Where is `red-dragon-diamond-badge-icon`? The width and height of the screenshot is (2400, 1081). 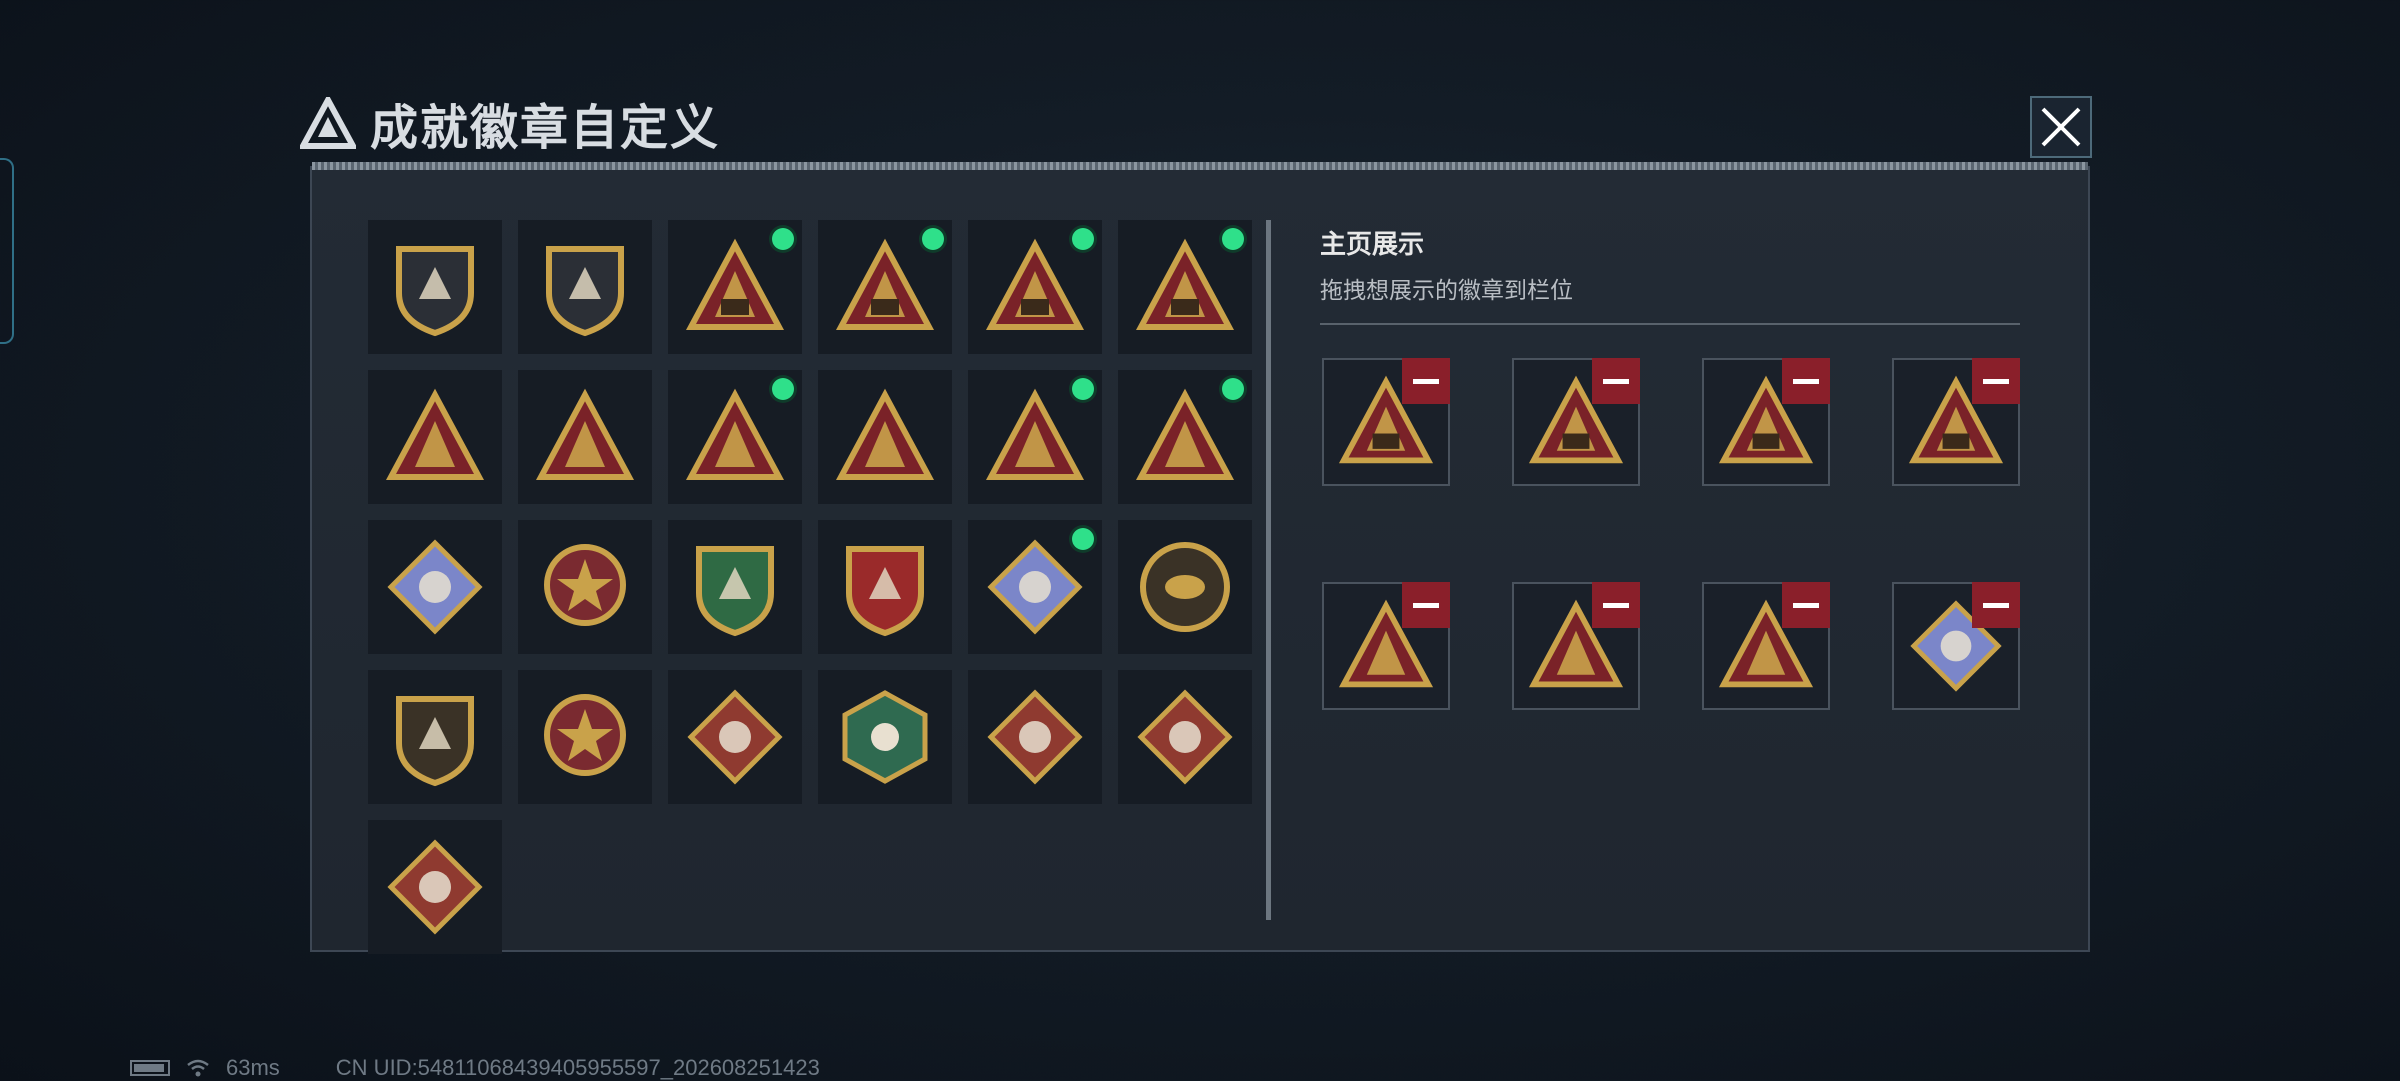
red-dragon-diamond-badge-icon is located at coordinates (1035, 737).